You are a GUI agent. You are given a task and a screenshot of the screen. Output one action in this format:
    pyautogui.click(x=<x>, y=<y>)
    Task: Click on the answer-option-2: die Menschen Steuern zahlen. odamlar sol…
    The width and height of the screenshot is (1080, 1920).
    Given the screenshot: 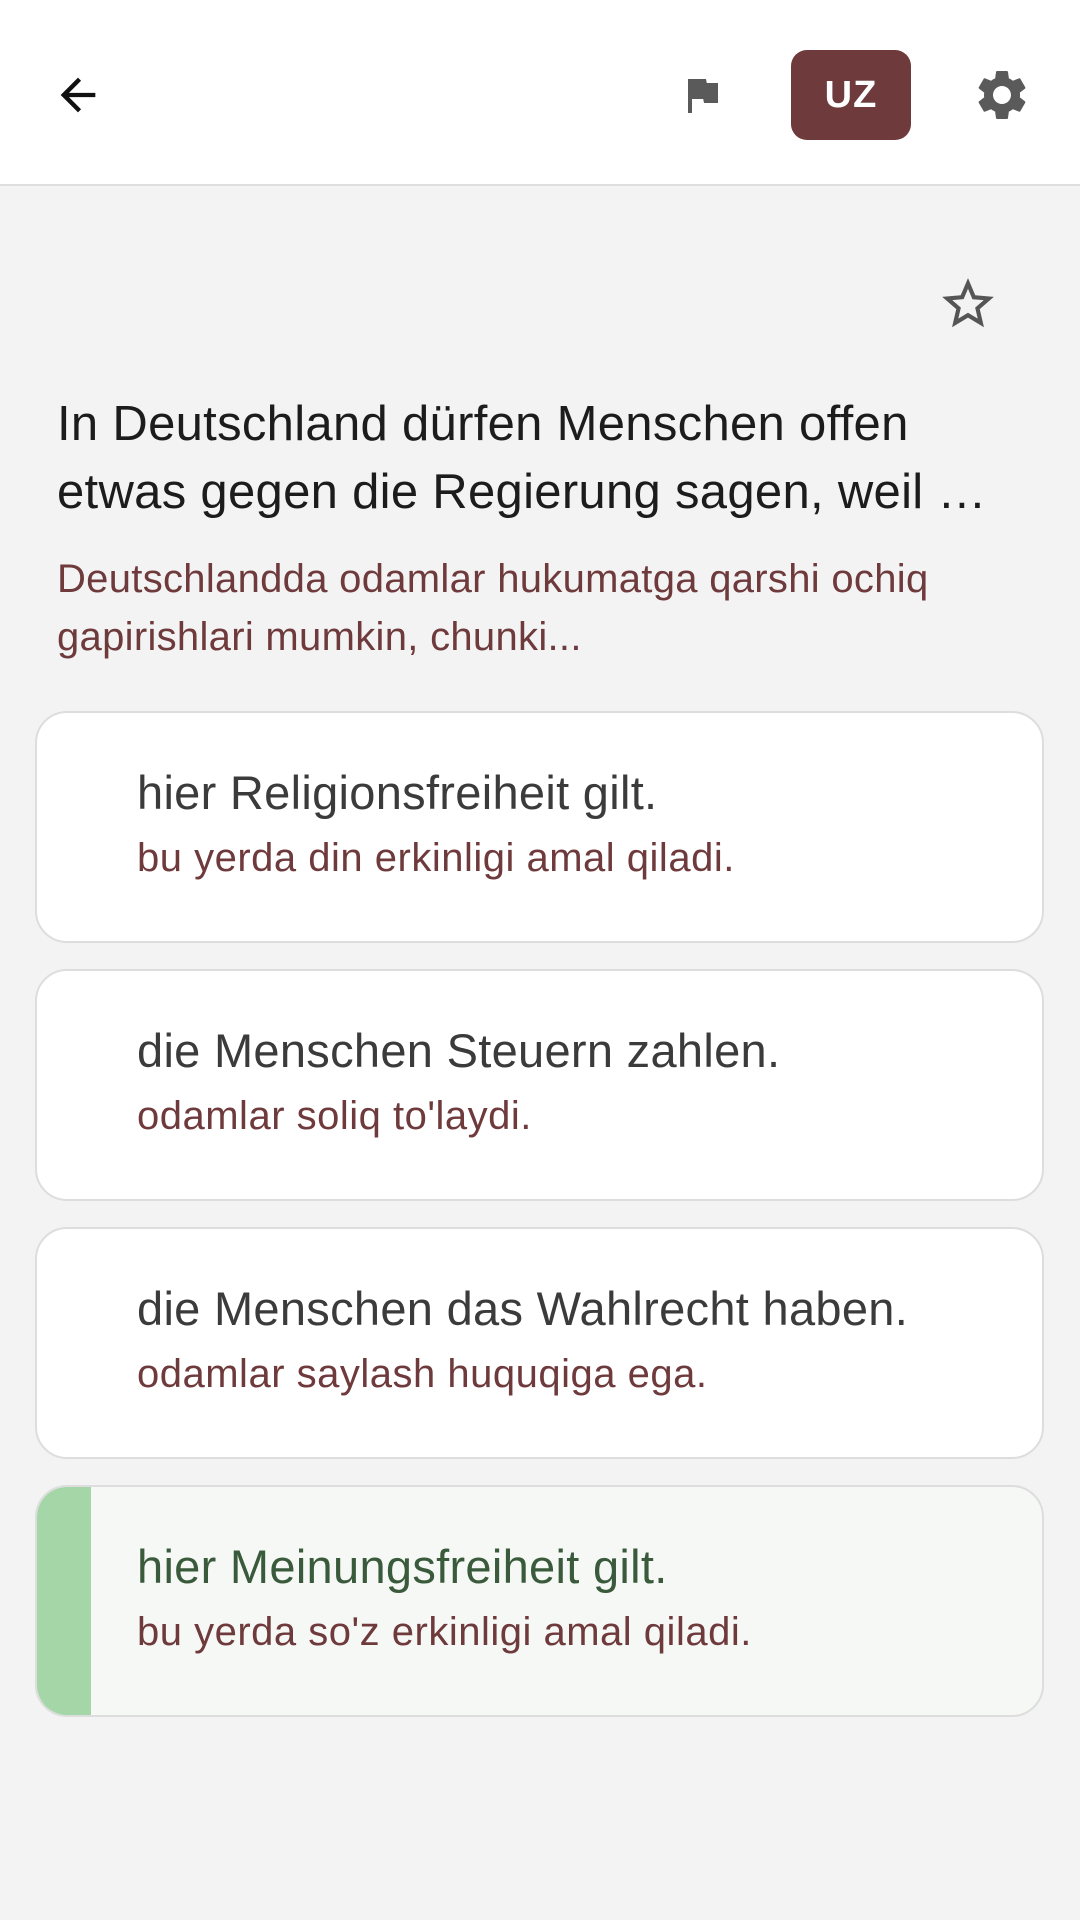 What is the action you would take?
    pyautogui.click(x=539, y=1085)
    